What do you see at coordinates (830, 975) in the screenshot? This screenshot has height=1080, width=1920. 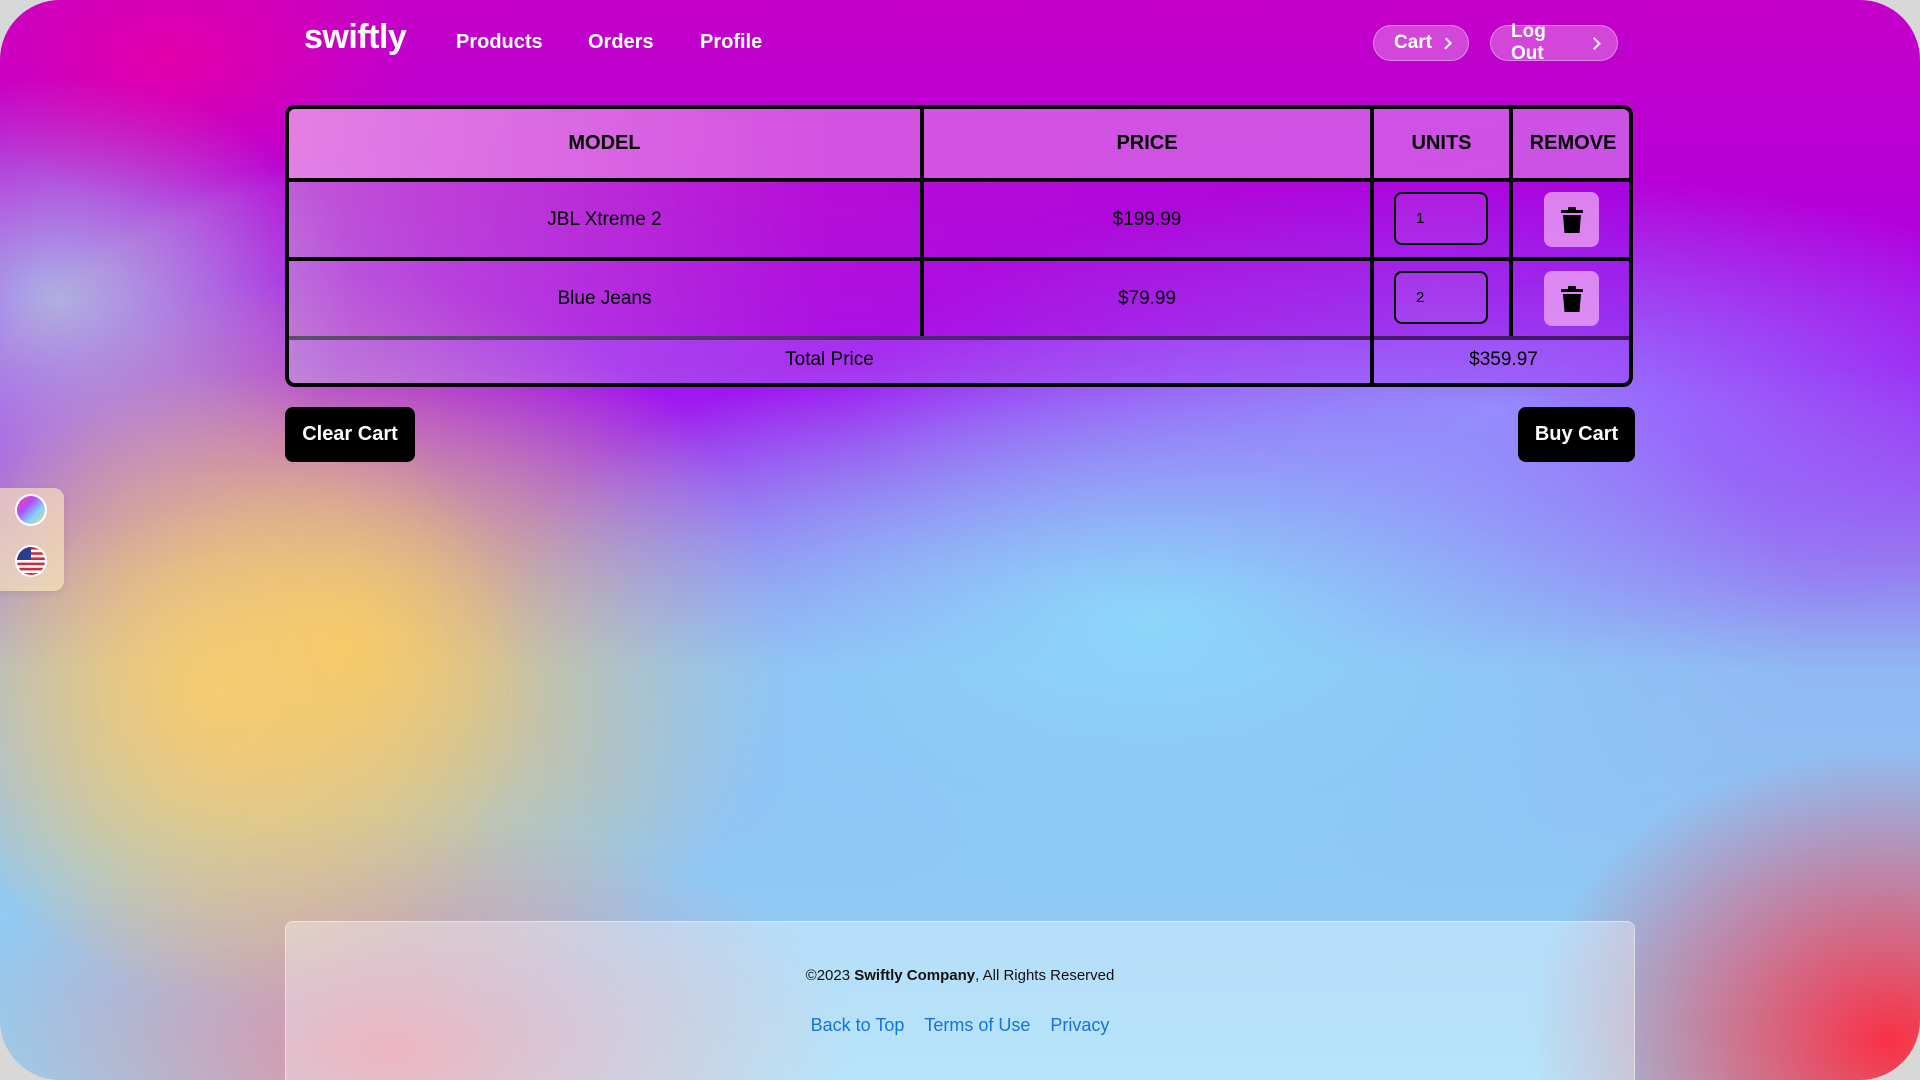 I see `copyright-prefix: ©2023` at bounding box center [830, 975].